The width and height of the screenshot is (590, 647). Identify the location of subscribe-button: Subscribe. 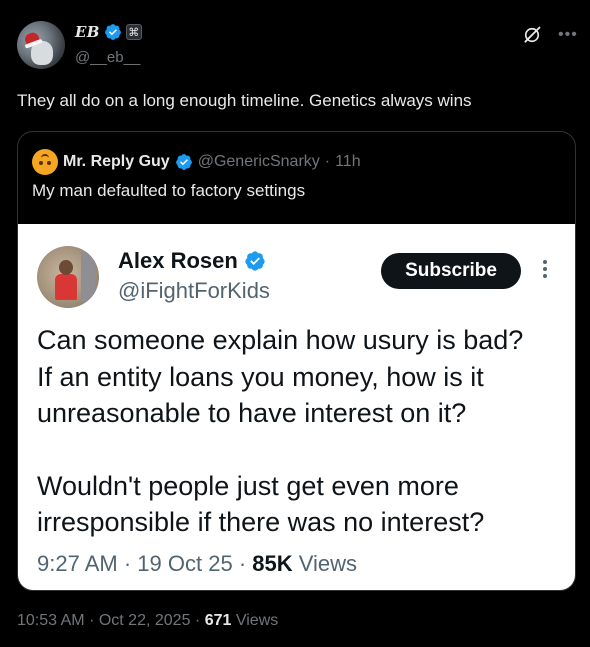
(451, 271).